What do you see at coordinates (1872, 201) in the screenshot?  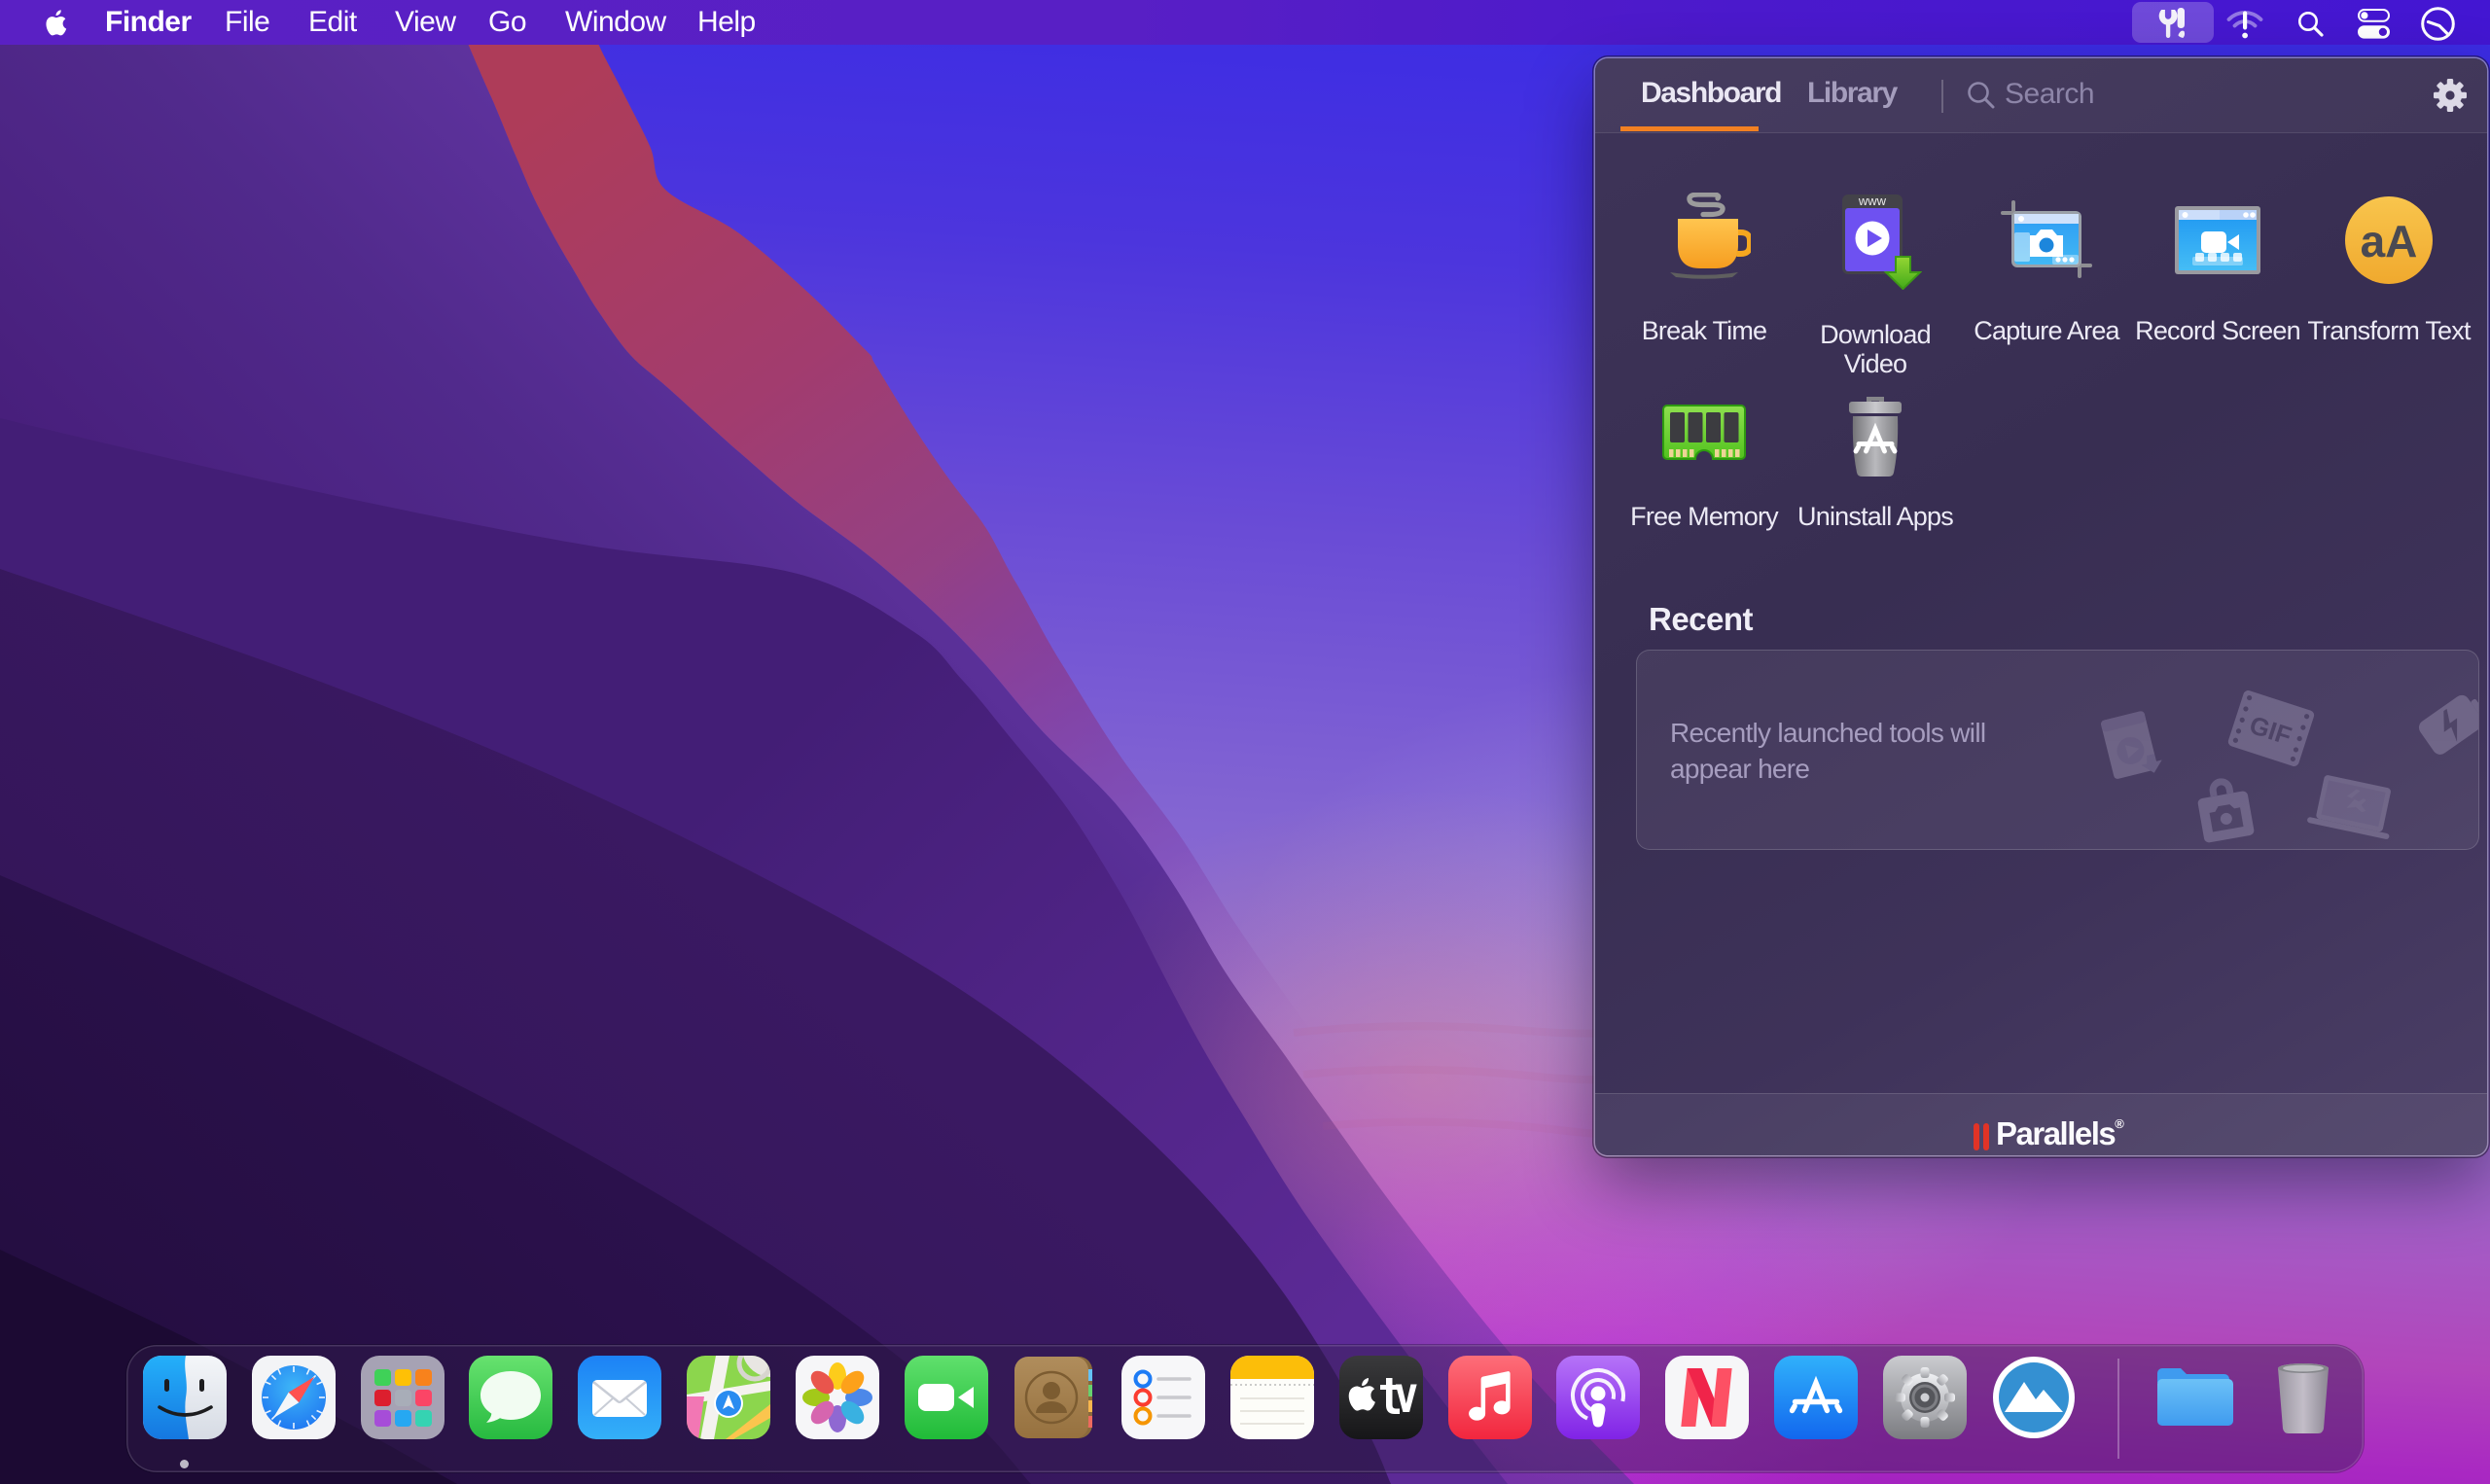 I see `svg-text: www` at bounding box center [1872, 201].